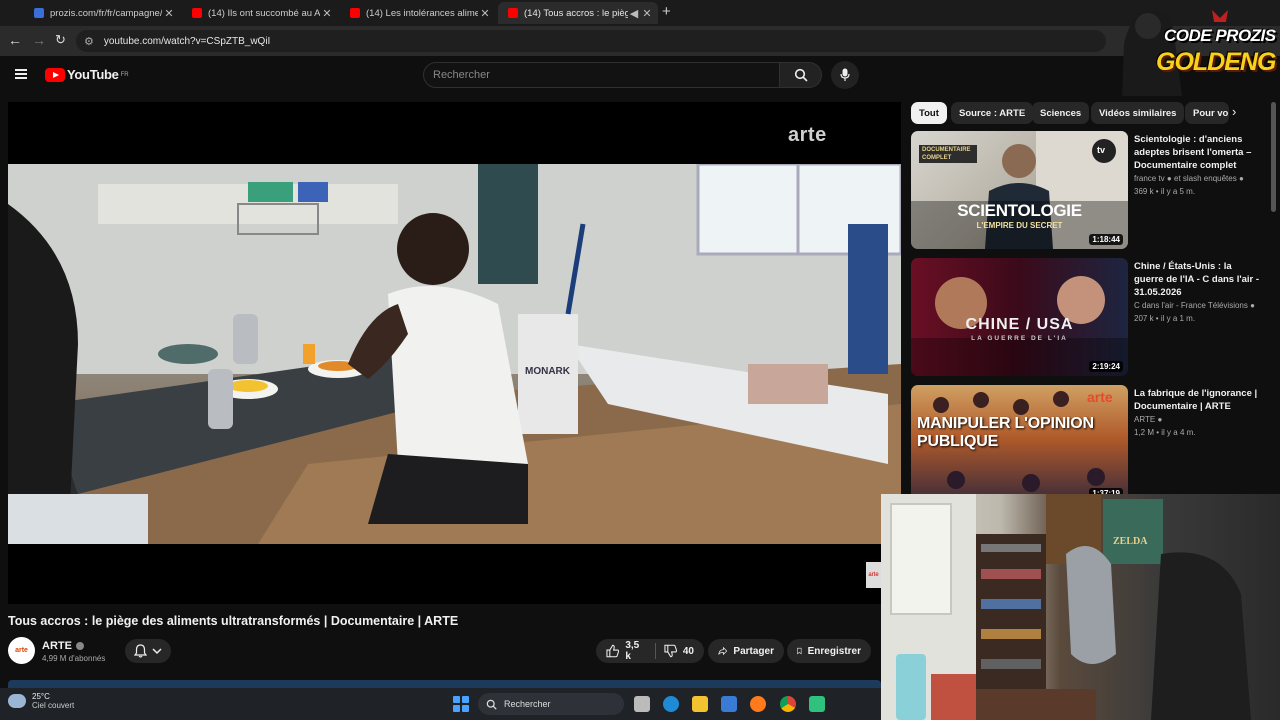 This screenshot has width=1280, height=720. I want to click on region-code: FR, so click(124, 74).